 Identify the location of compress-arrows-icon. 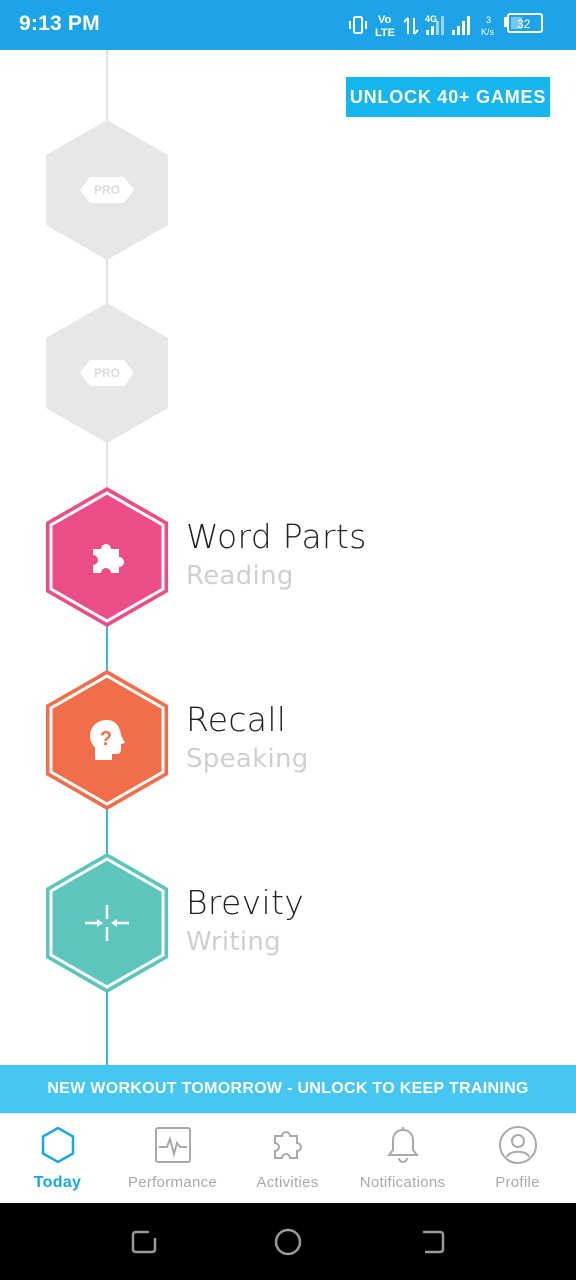
(107, 923).